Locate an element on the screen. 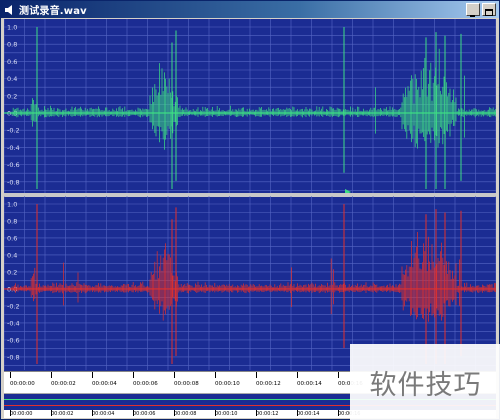 The width and height of the screenshot is (500, 420). watermark: 软件技巧 is located at coordinates (425, 382).